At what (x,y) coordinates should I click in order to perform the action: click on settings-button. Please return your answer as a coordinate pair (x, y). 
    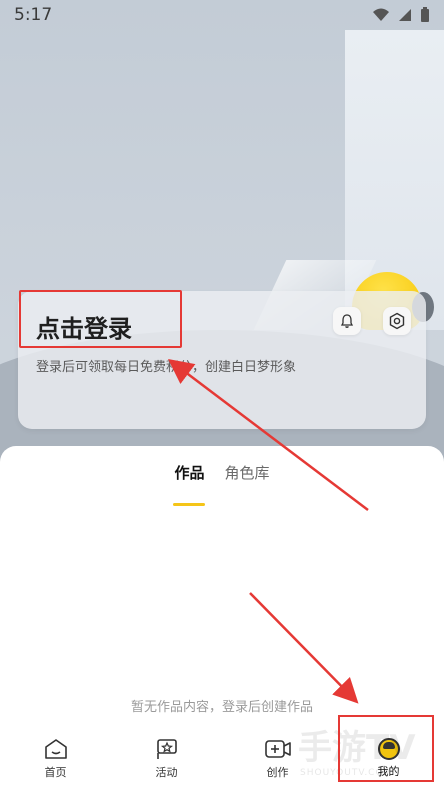
    Looking at the image, I should click on (397, 321).